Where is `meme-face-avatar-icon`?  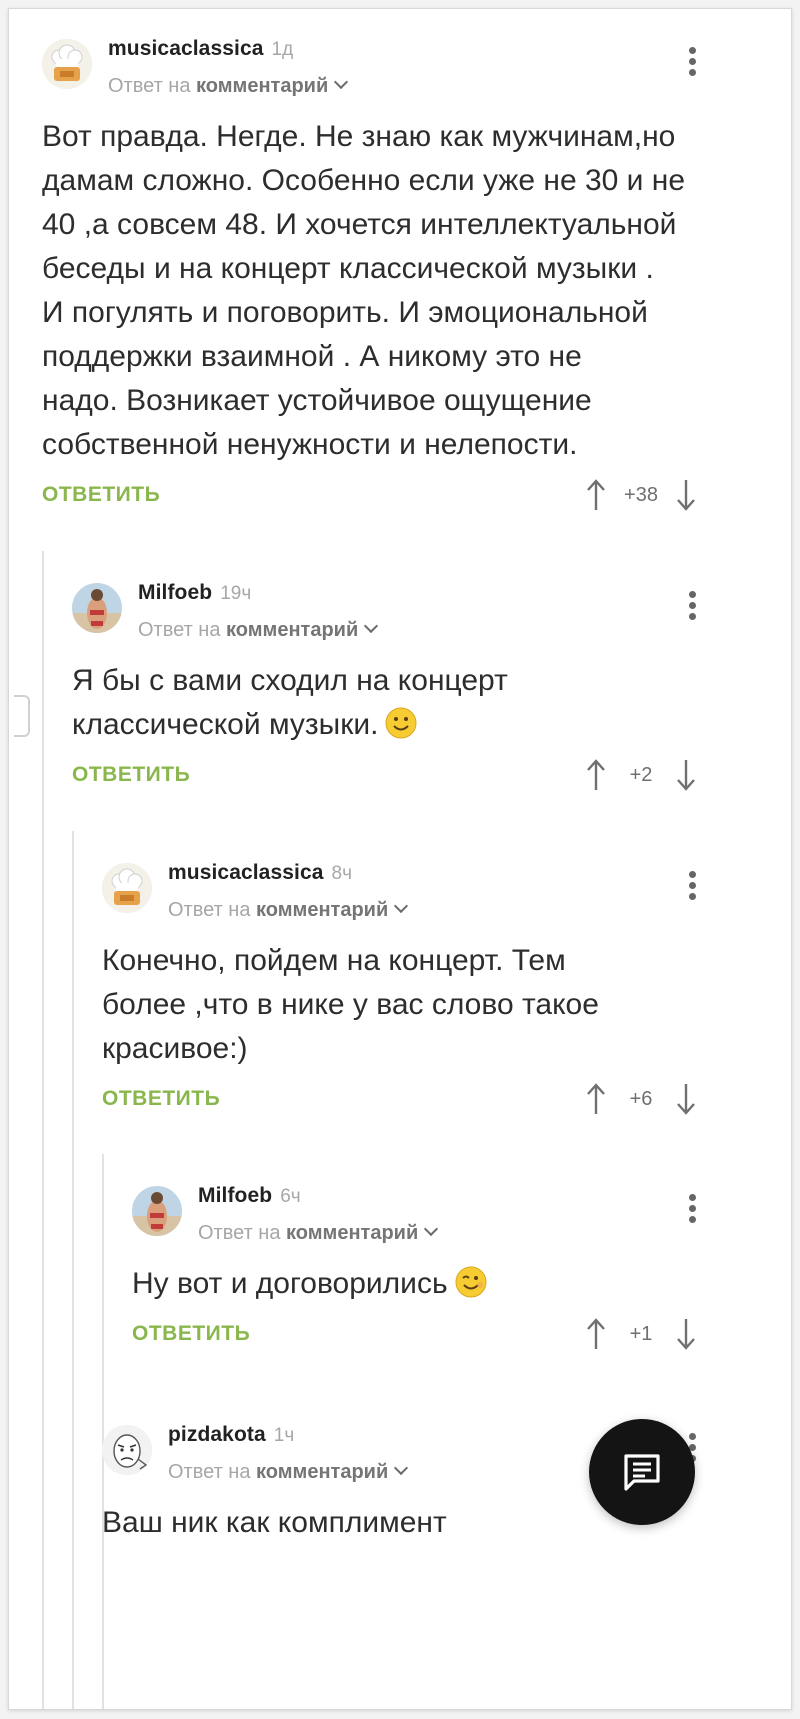
meme-face-avatar-icon is located at coordinates (127, 1450).